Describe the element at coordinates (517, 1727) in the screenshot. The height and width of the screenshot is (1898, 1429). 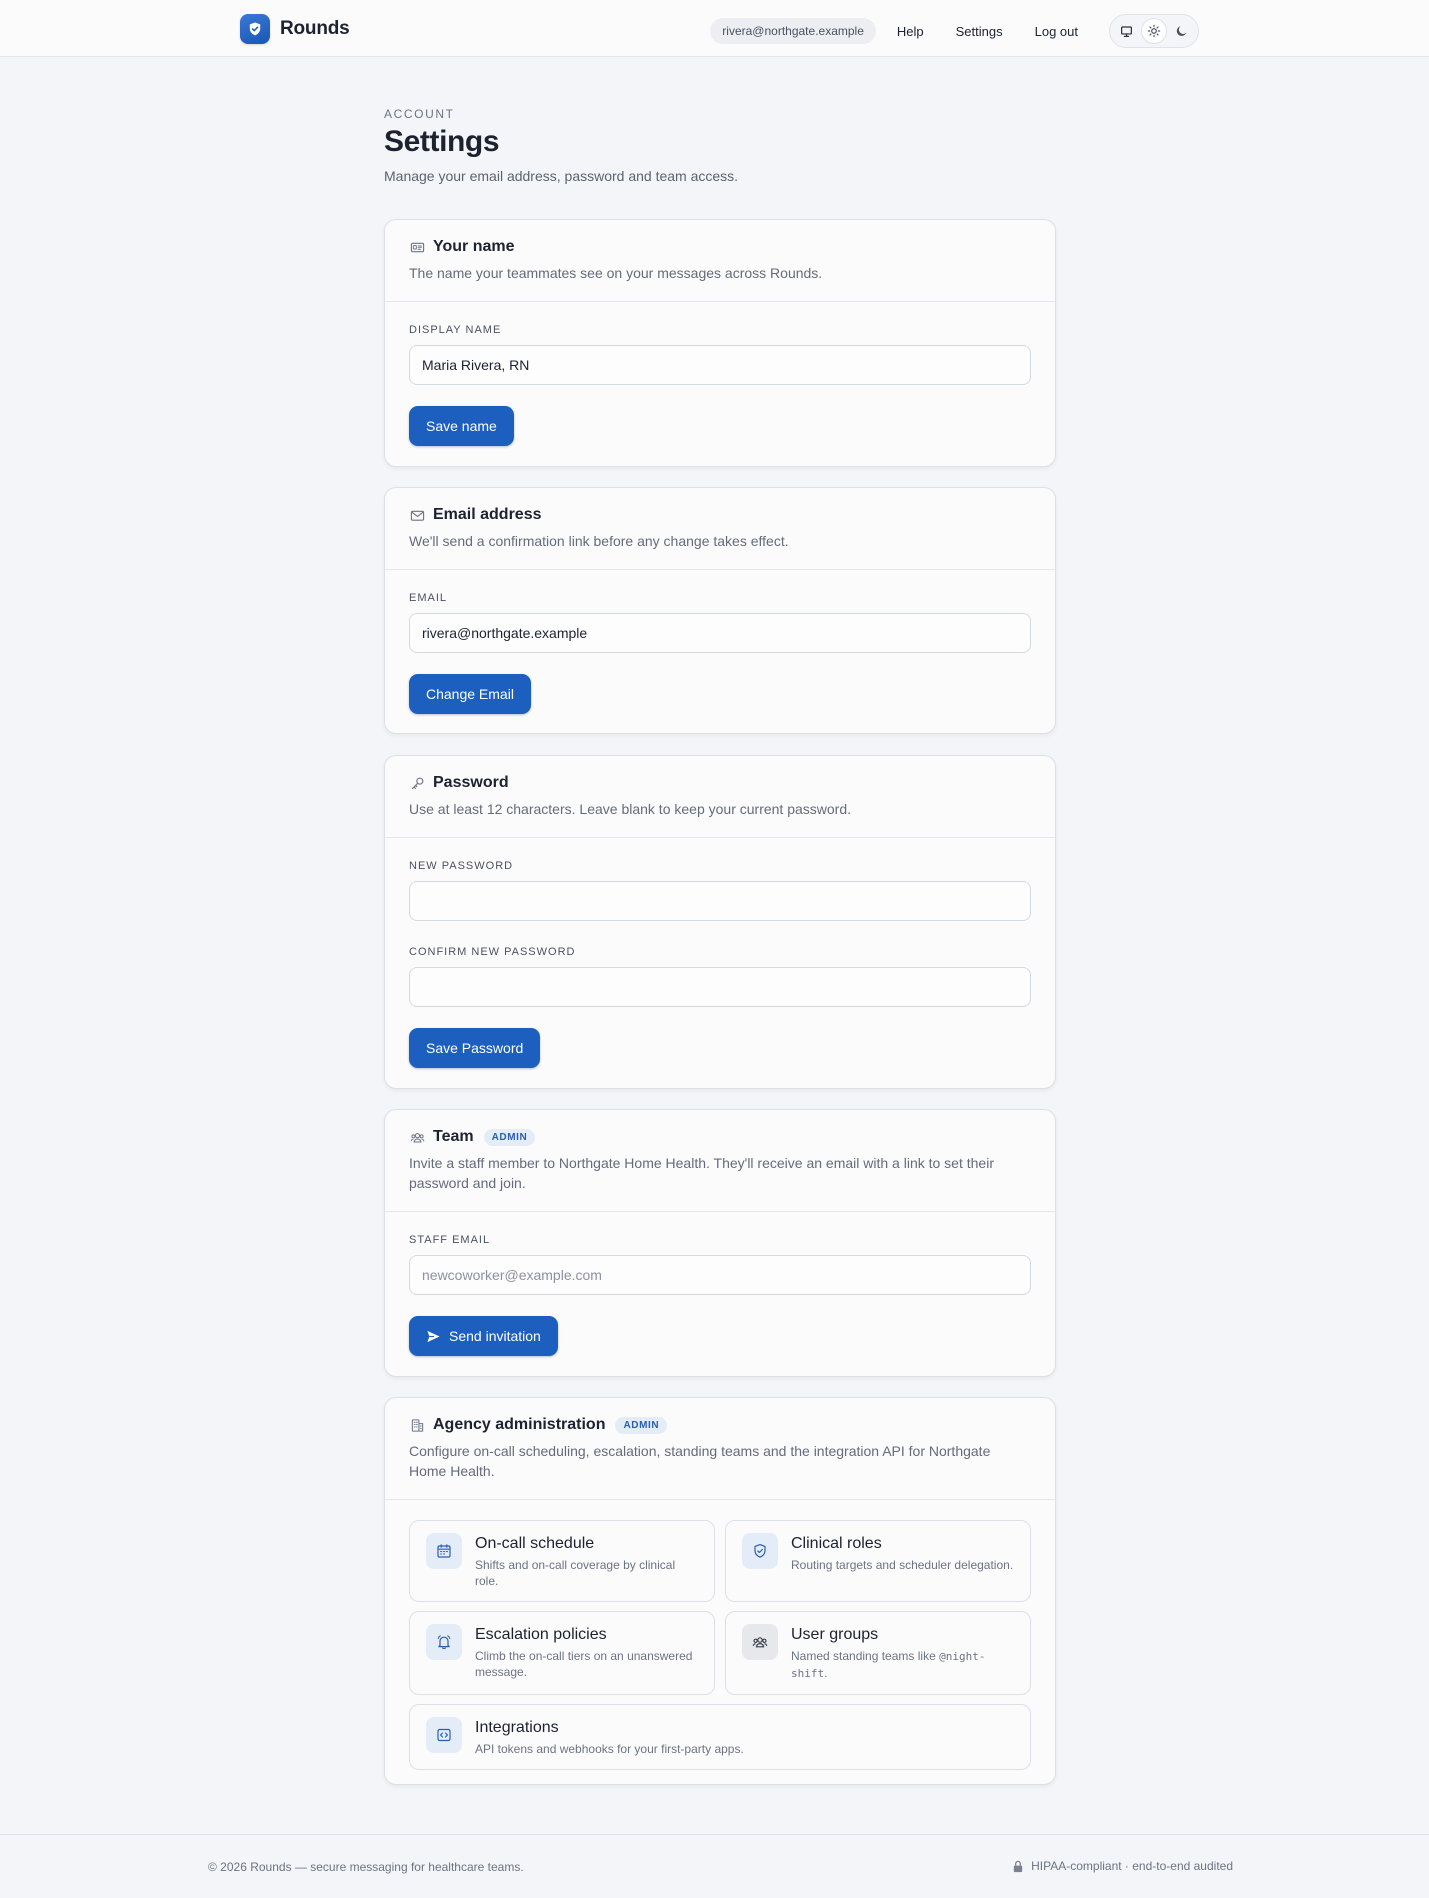
I see `tile-title: Integrations` at that location.